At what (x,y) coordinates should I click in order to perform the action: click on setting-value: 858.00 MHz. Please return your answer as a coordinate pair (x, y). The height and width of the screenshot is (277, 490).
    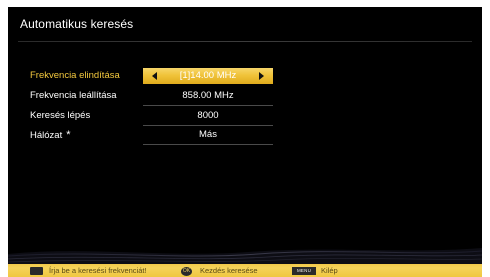
    Looking at the image, I should click on (208, 95).